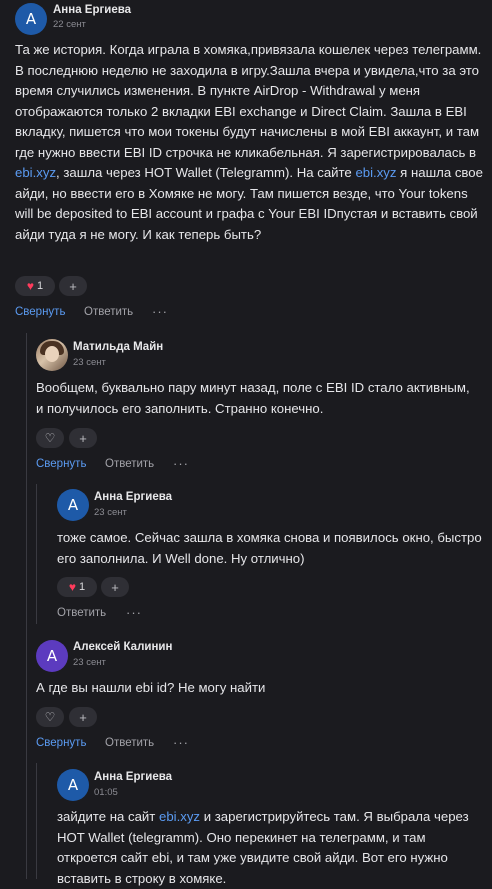 The width and height of the screenshot is (492, 889). What do you see at coordinates (151, 687) in the screenshot?
I see `comment-text: А где вы нашли ebi id? Не могу найти` at bounding box center [151, 687].